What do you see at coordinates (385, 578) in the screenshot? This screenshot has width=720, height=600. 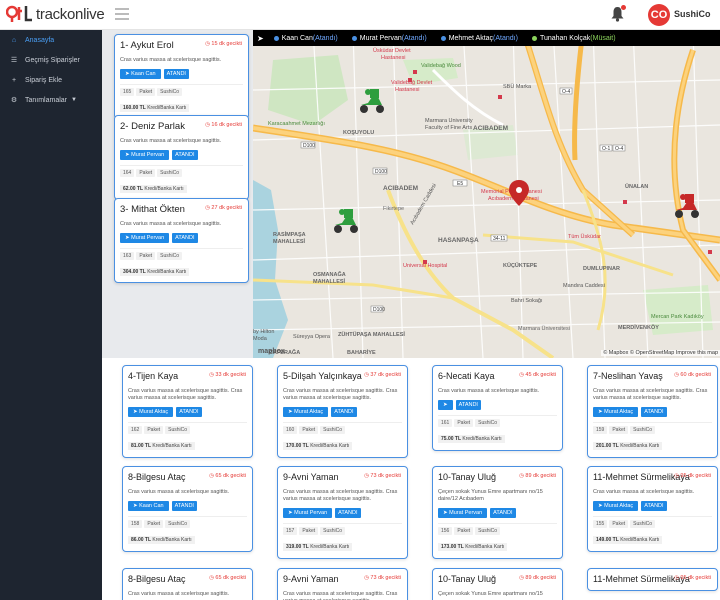 I see `order-delay-text: 73 dk gecikti` at bounding box center [385, 578].